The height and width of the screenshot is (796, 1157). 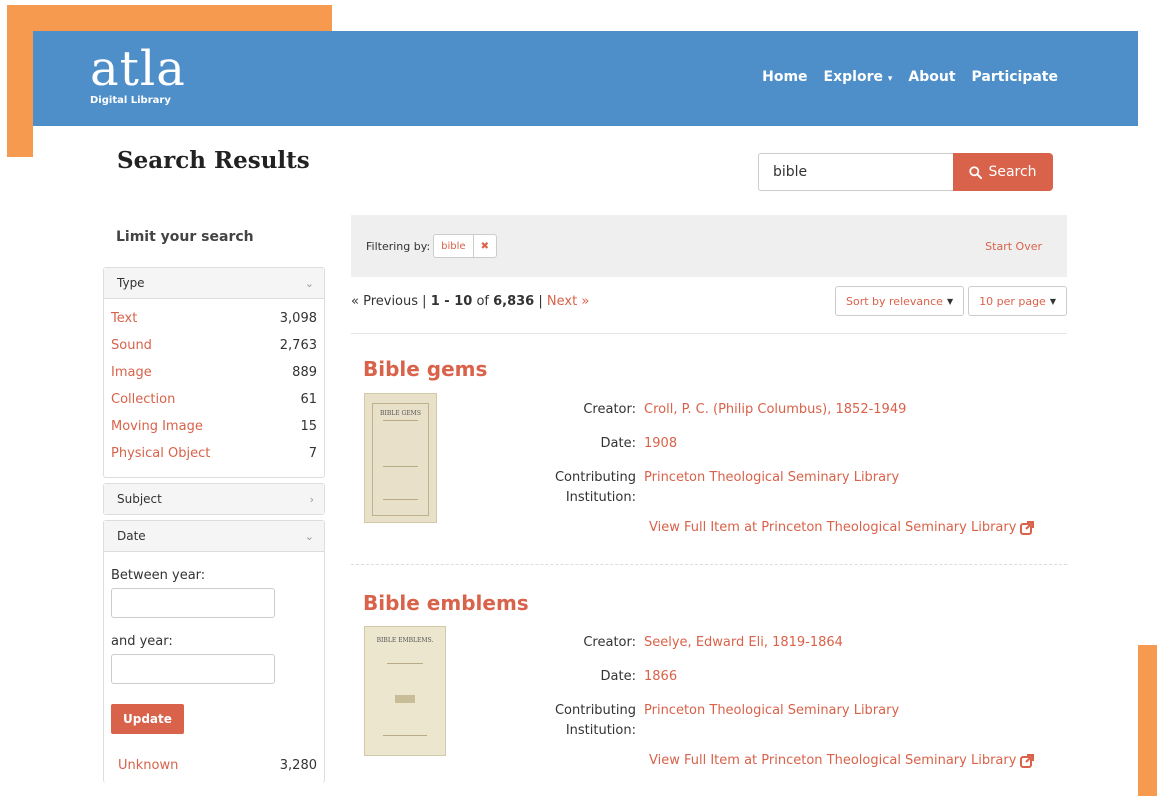 I want to click on nav-participate: Participate, so click(x=1015, y=77).